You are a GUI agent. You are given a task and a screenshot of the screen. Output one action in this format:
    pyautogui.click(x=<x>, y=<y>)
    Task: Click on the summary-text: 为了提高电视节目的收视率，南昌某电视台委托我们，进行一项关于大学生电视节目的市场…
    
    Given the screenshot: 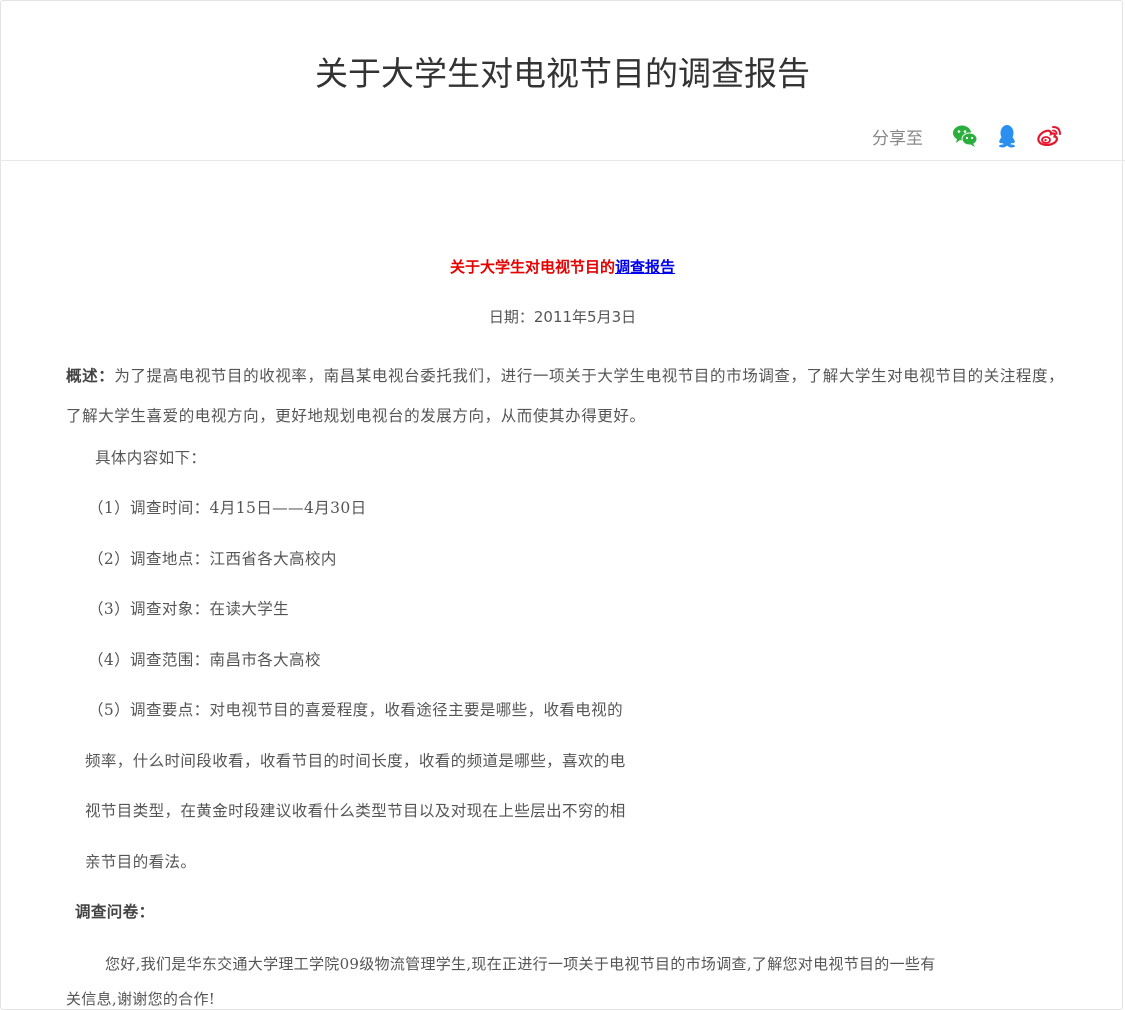 What is the action you would take?
    pyautogui.click(x=565, y=396)
    